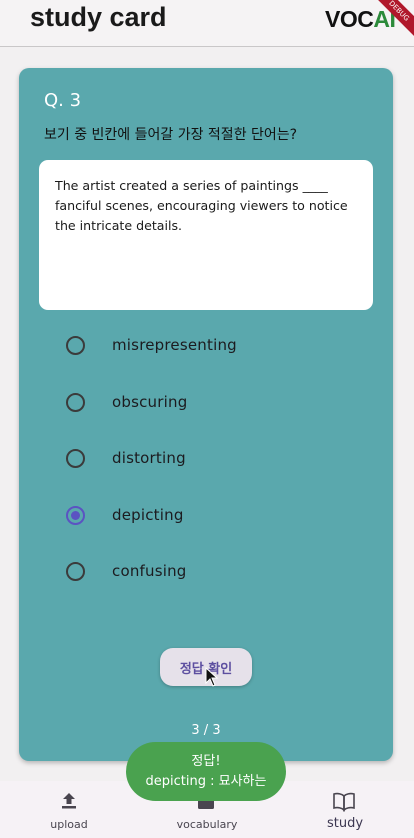  What do you see at coordinates (207, 824) in the screenshot?
I see `nav-vocabulary-label: vocabulary` at bounding box center [207, 824].